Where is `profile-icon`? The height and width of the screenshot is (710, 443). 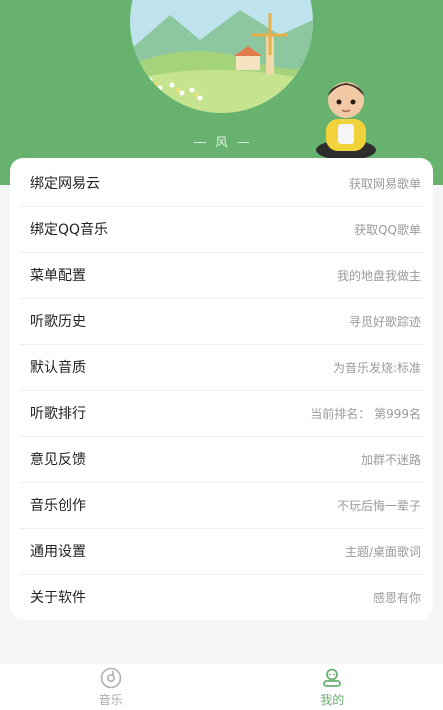
profile-icon is located at coordinates (332, 677).